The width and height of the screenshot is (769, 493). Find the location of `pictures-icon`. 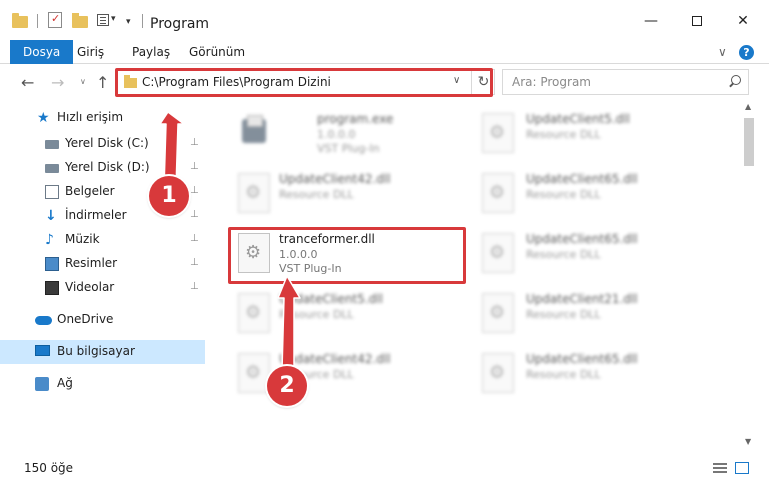

pictures-icon is located at coordinates (52, 264).